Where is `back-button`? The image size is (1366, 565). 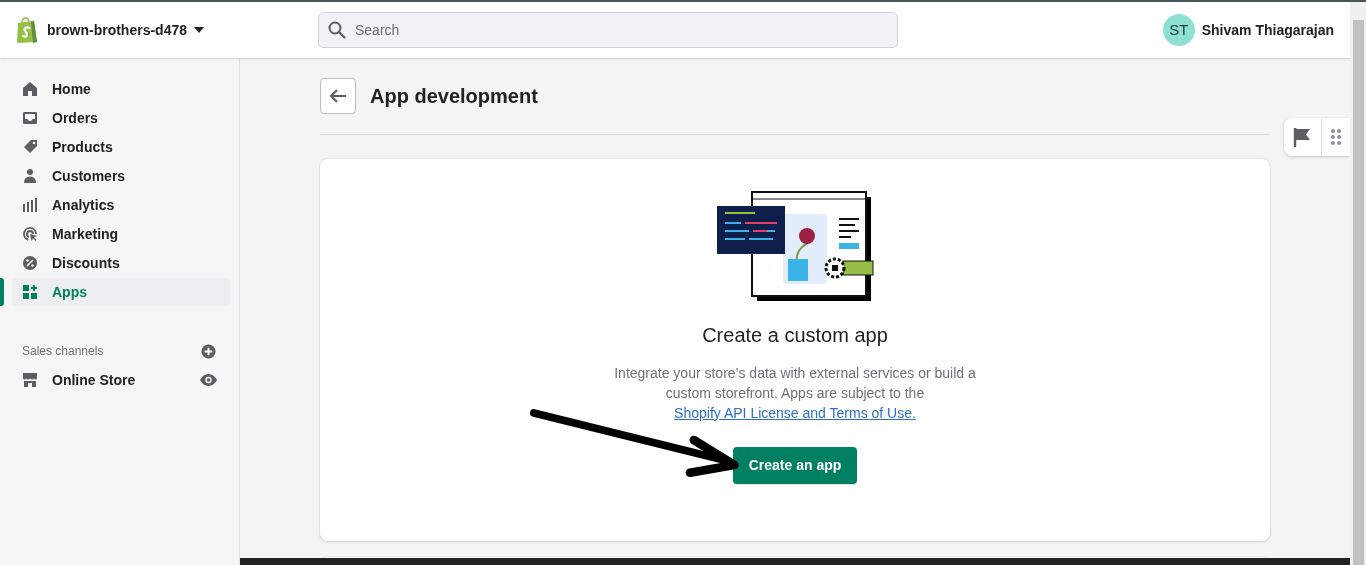 back-button is located at coordinates (338, 96).